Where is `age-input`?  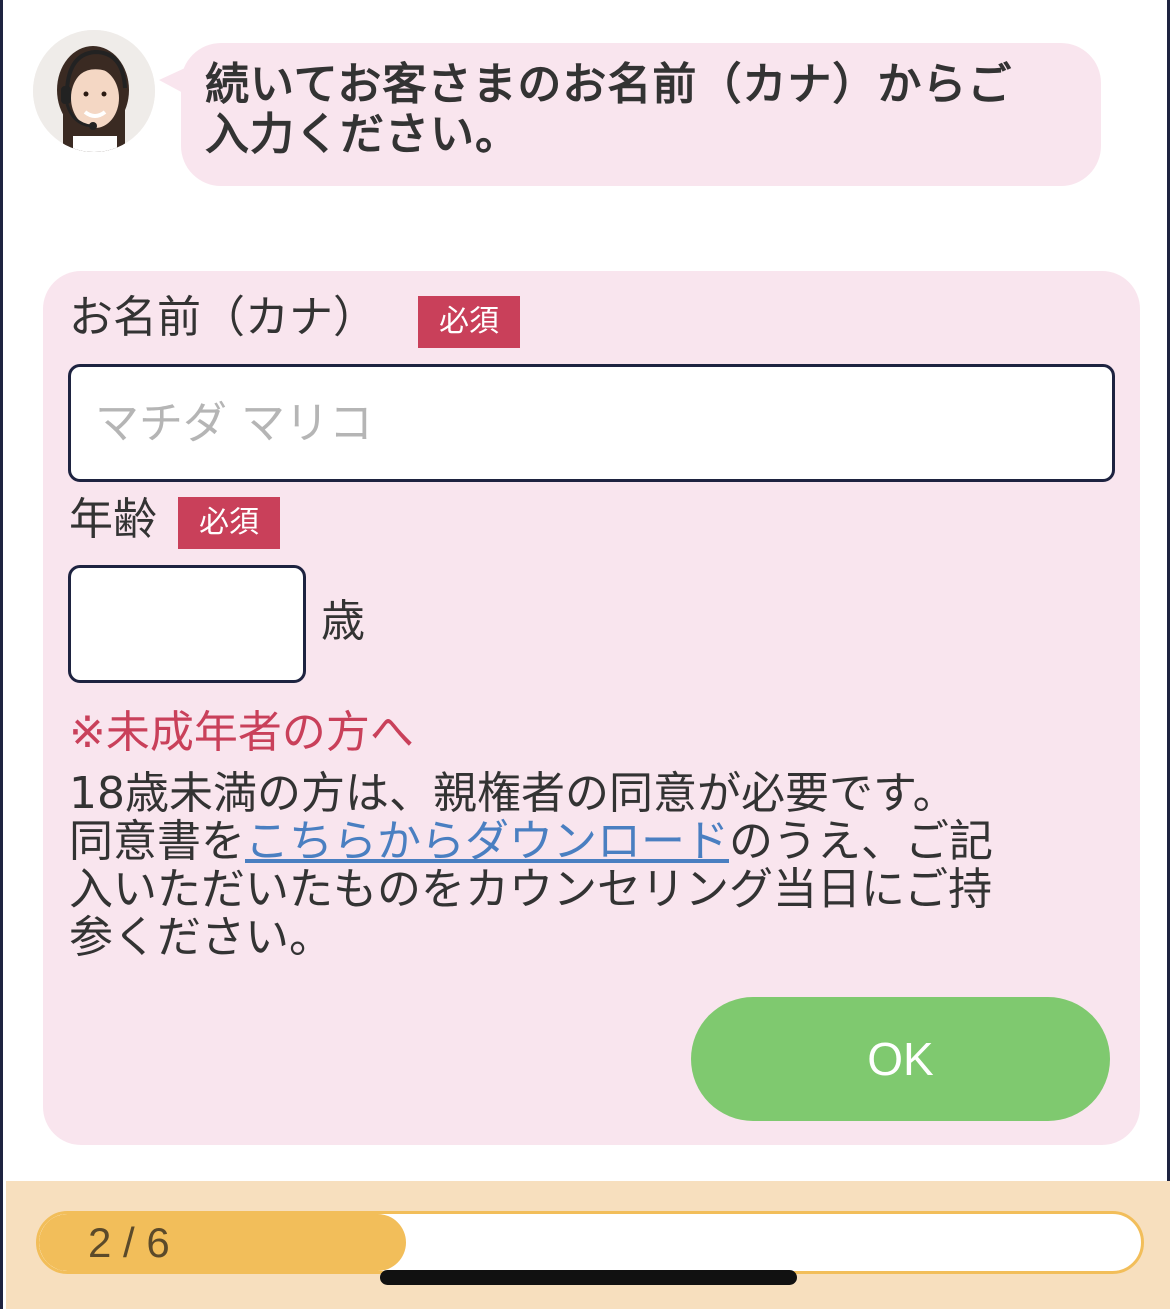
age-input is located at coordinates (187, 624).